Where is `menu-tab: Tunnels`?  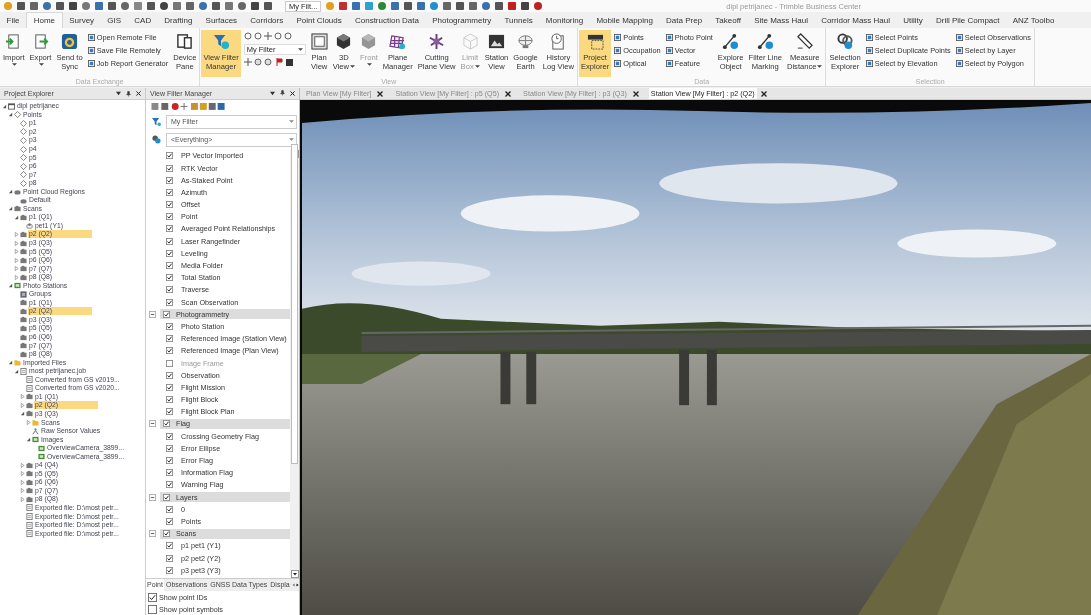 menu-tab: Tunnels is located at coordinates (518, 20).